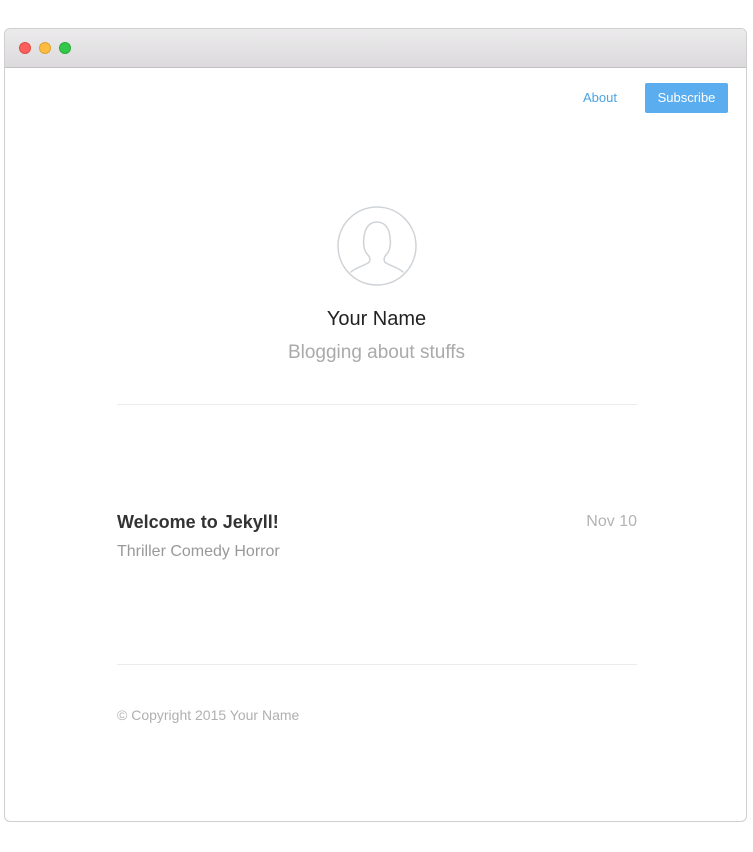 Image resolution: width=753 pixels, height=852 pixels. What do you see at coordinates (611, 521) in the screenshot?
I see `post-date: Nov 10` at bounding box center [611, 521].